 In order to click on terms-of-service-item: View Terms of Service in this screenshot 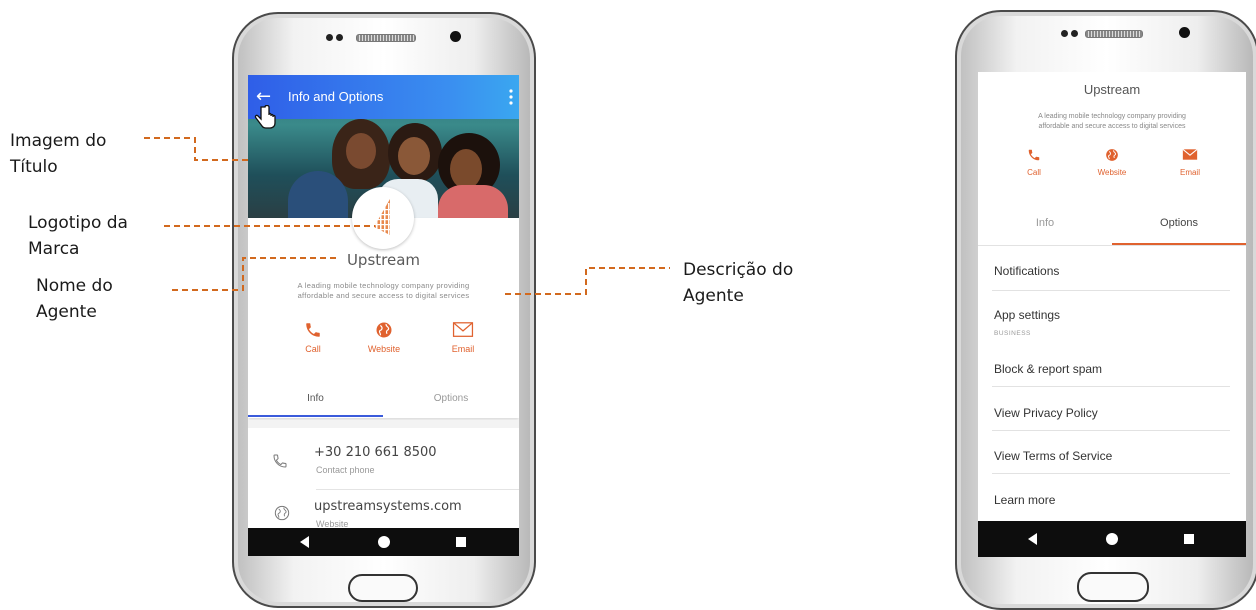, I will do `click(1110, 456)`.